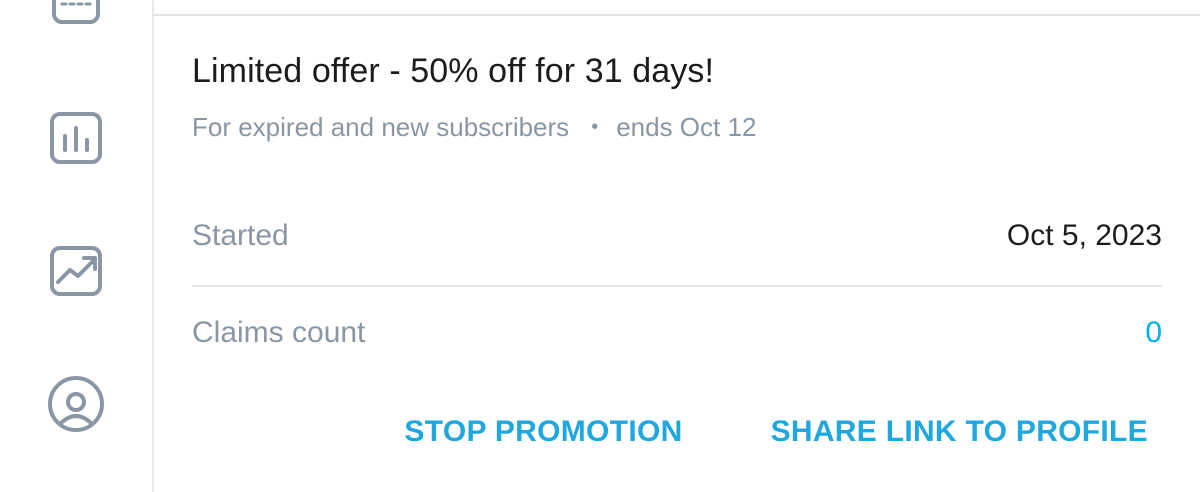 This screenshot has width=1200, height=492. I want to click on promotion-title: Limited offer - 50% off for 31 days!, so click(453, 71).